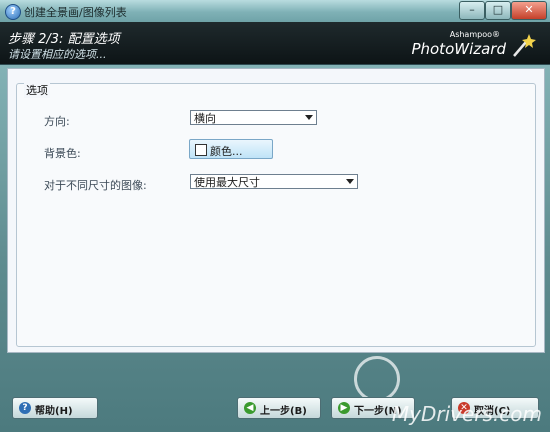 The height and width of the screenshot is (432, 550). What do you see at coordinates (227, 182) in the screenshot?
I see `image-size-value: 使用最大尺寸` at bounding box center [227, 182].